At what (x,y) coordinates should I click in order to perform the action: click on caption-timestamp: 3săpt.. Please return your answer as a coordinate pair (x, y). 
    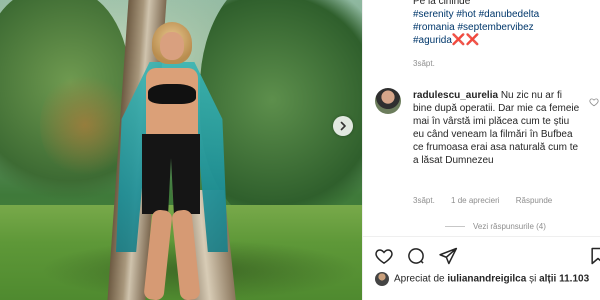
    Looking at the image, I should click on (424, 63).